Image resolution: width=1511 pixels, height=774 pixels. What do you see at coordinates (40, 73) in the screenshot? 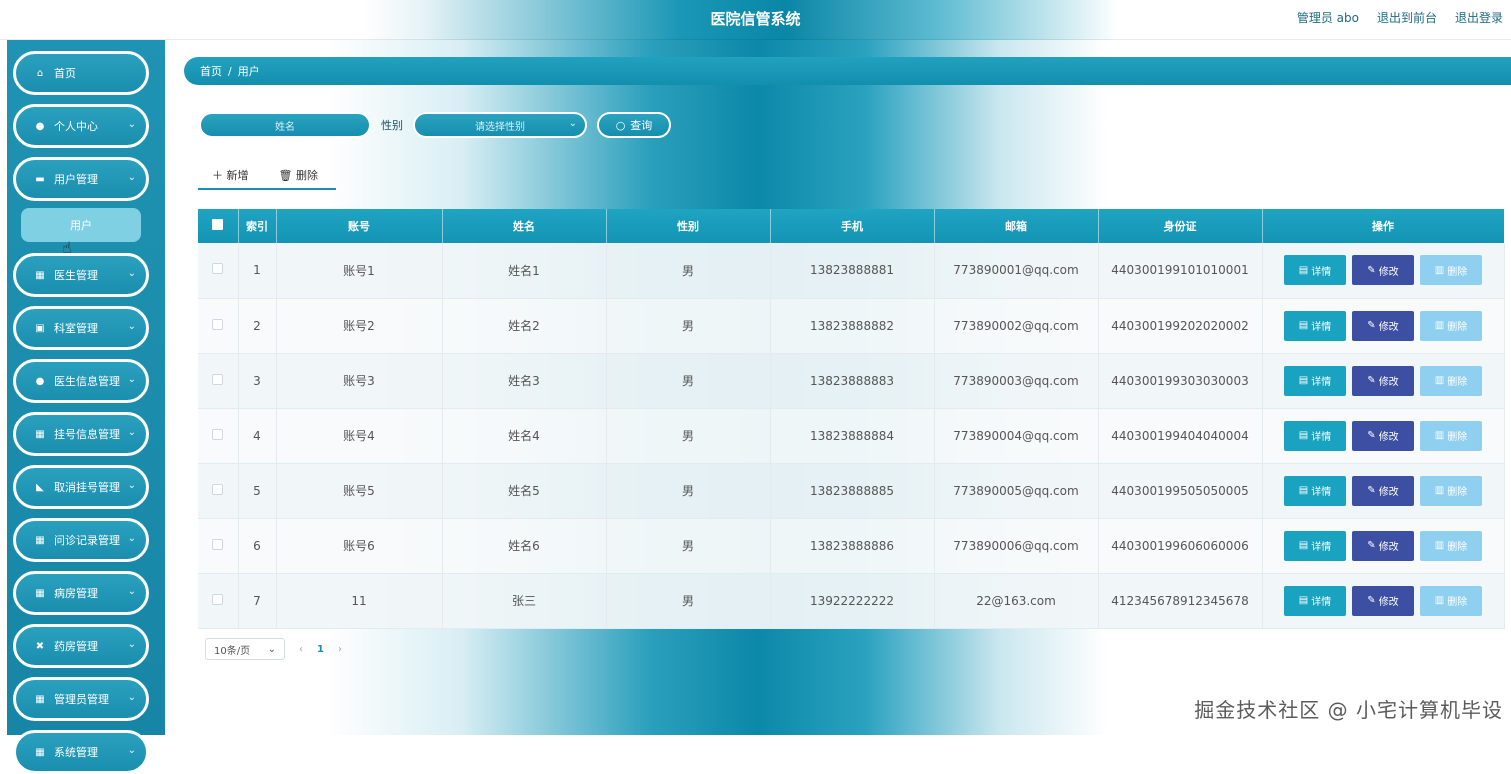
I see `home-icon: ⌂` at bounding box center [40, 73].